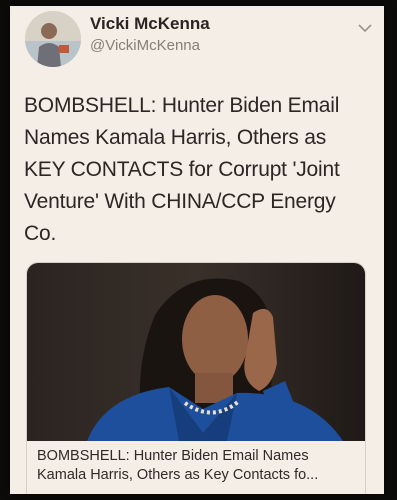 The height and width of the screenshot is (500, 397). Describe the element at coordinates (40, 233) in the screenshot. I see `tweet-line: Co.` at that location.